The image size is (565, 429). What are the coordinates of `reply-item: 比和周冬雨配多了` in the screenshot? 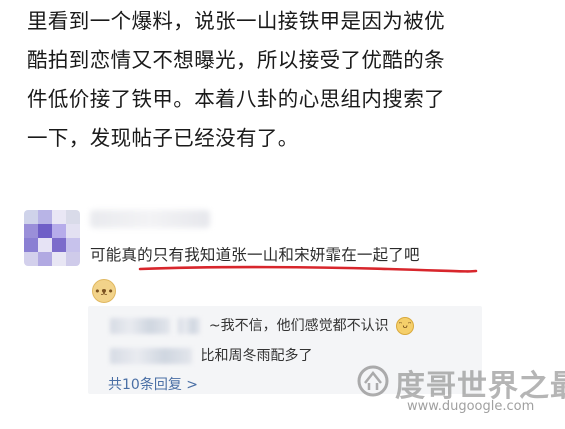 It's located at (211, 355).